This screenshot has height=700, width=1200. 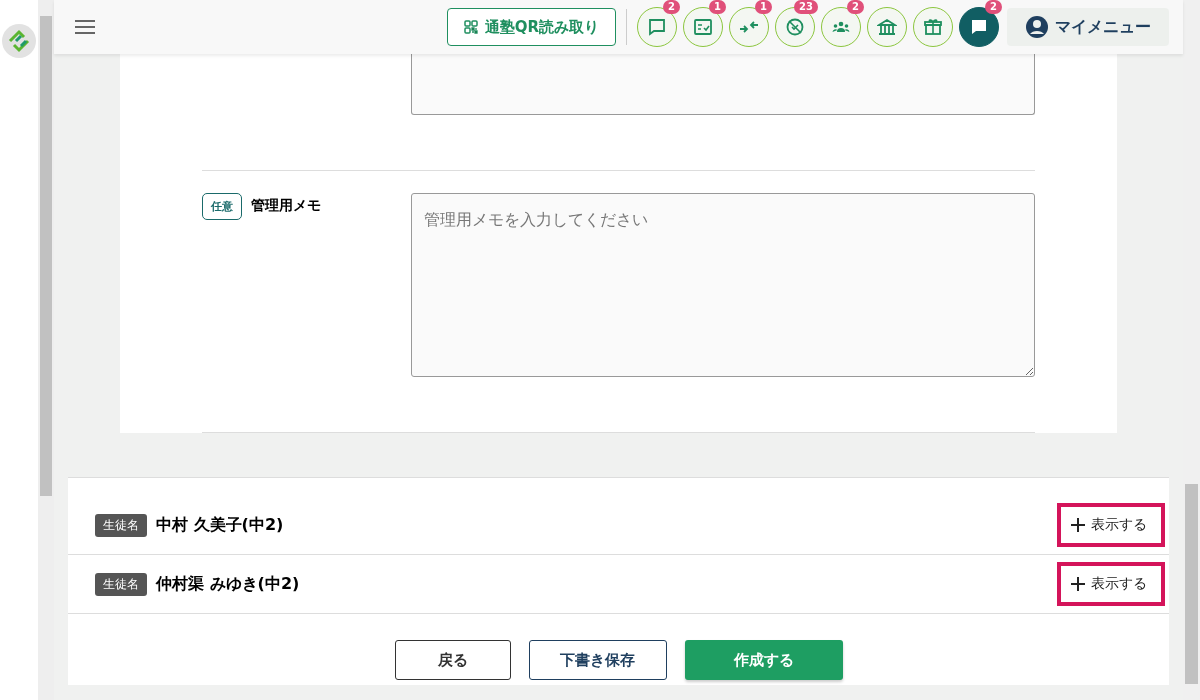 I want to click on gift-icon, so click(x=933, y=27).